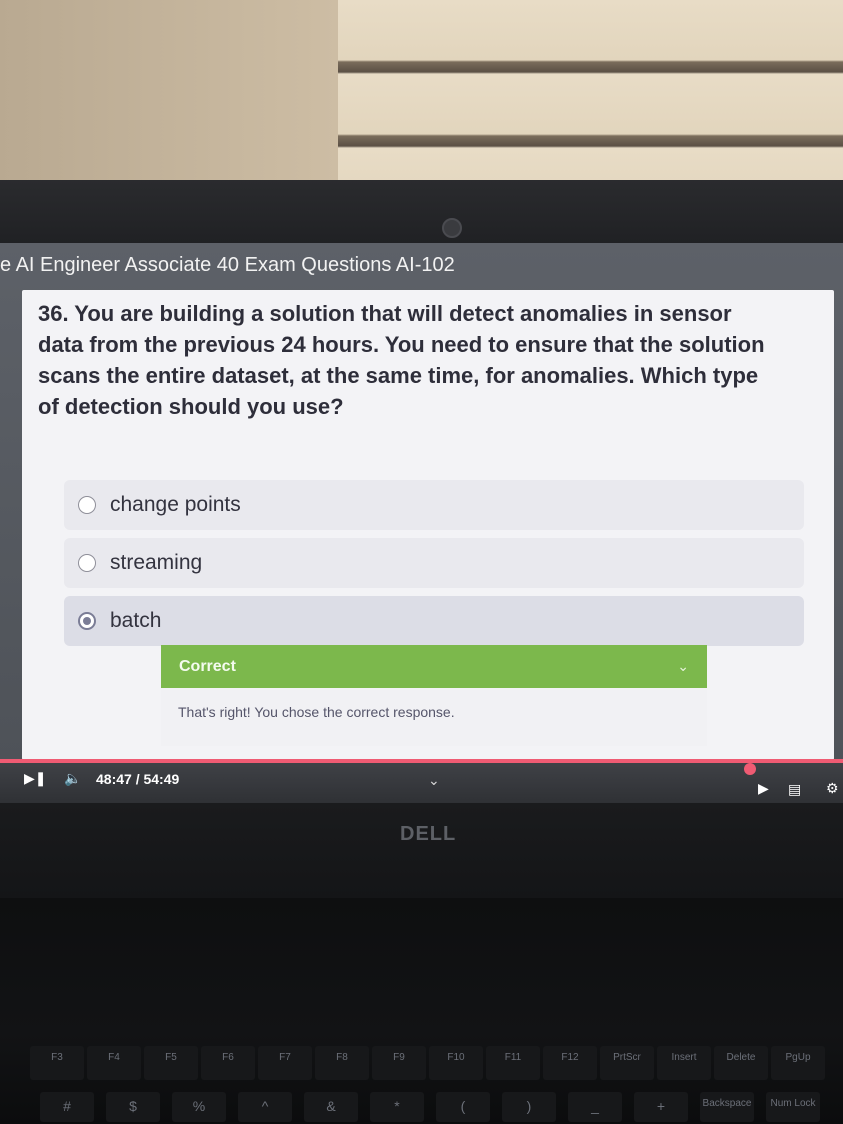  I want to click on key-pgup: PgUp, so click(798, 1063).